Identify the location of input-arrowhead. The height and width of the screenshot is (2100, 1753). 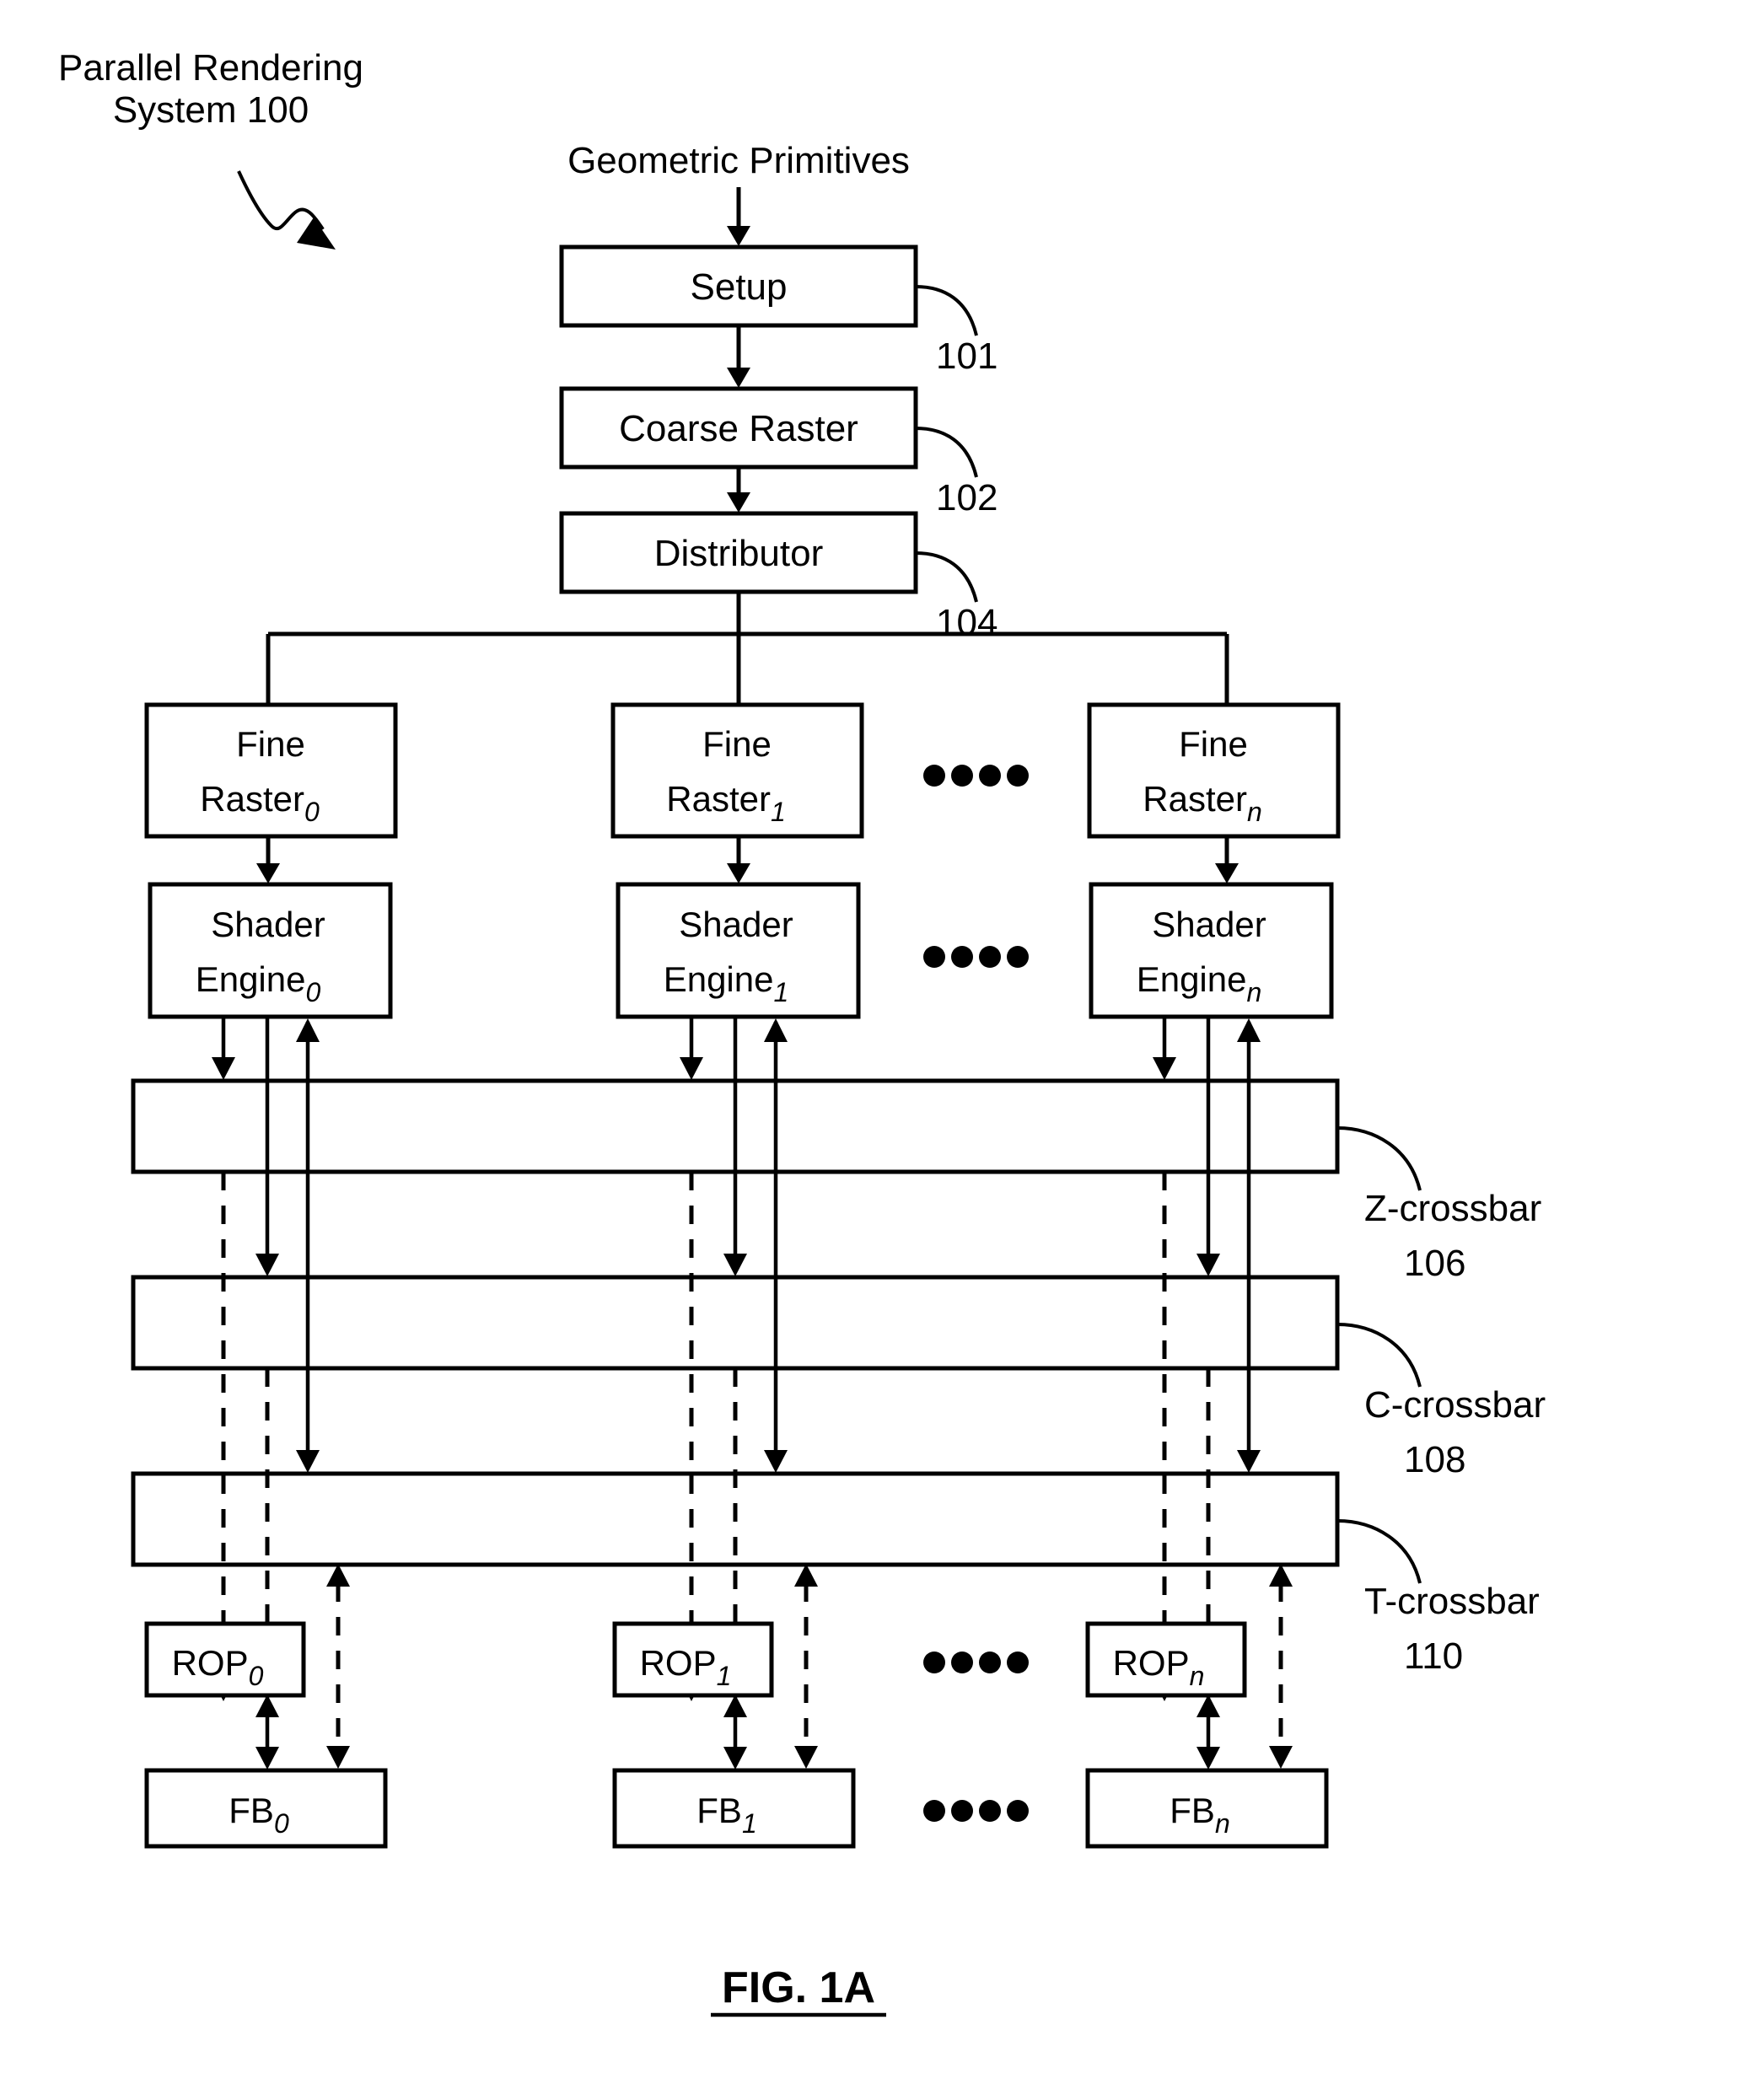
(738, 236).